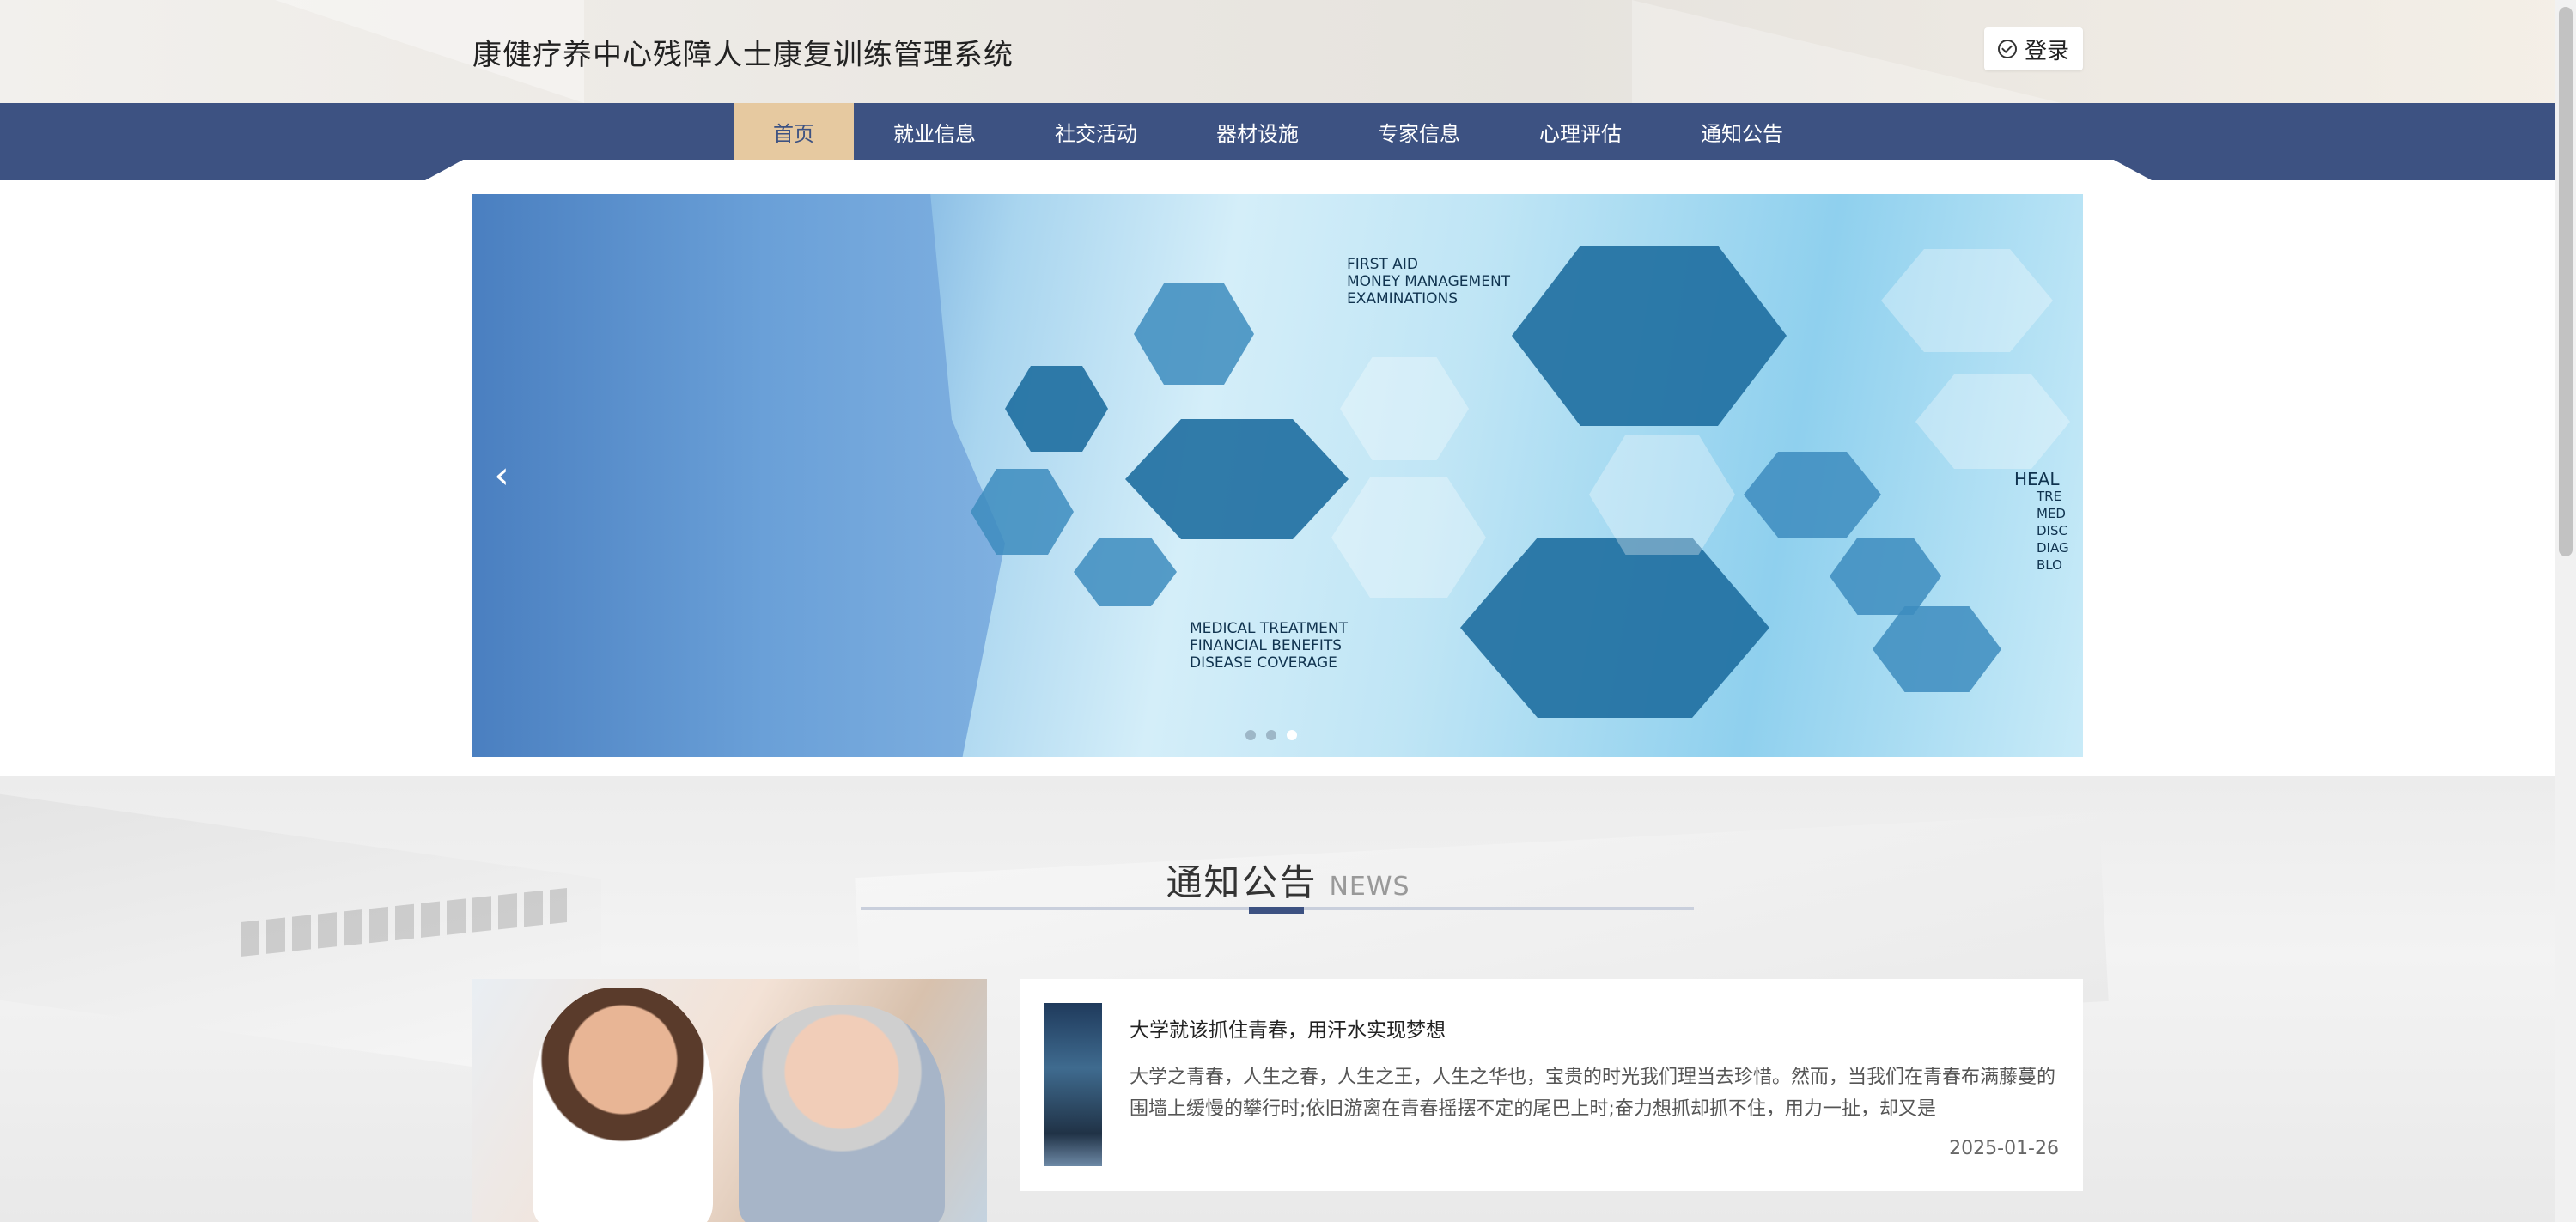  What do you see at coordinates (842, 1113) in the screenshot?
I see `elderly-figure` at bounding box center [842, 1113].